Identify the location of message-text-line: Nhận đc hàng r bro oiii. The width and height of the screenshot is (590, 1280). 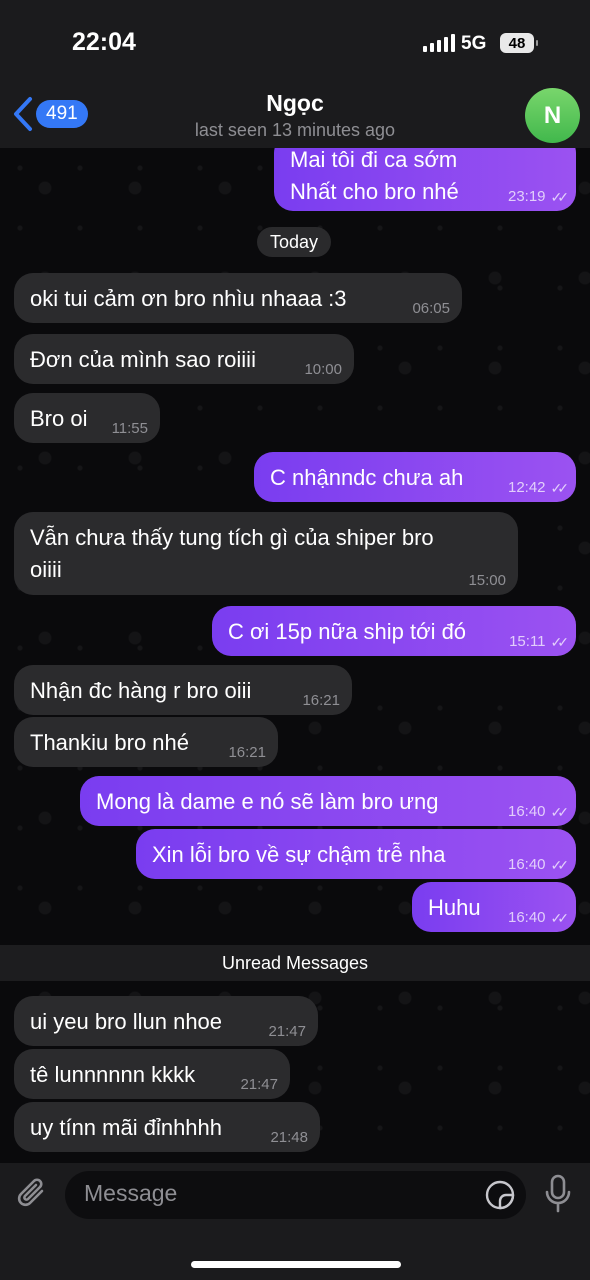
(141, 690).